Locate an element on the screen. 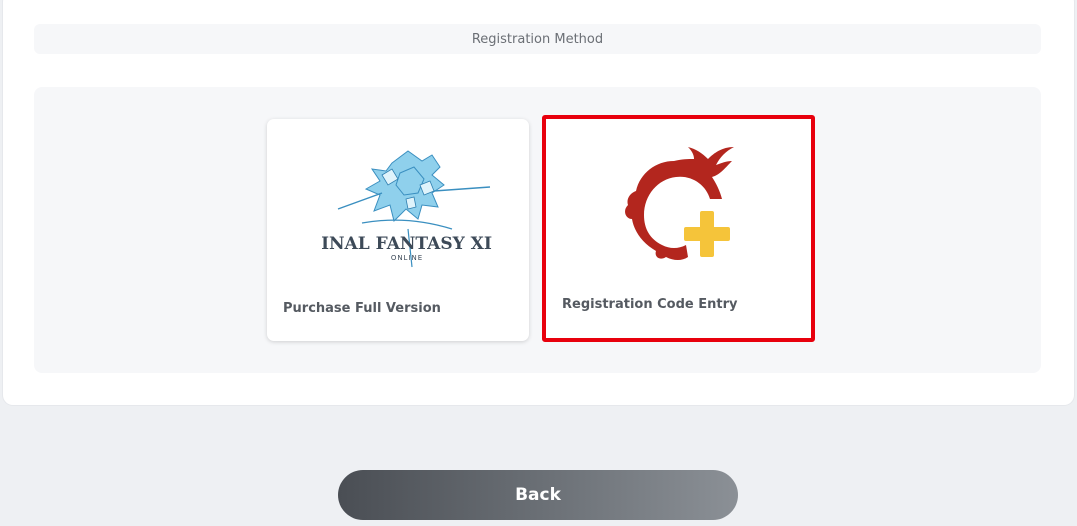 The height and width of the screenshot is (526, 1077). back-button-label: Back is located at coordinates (538, 495).